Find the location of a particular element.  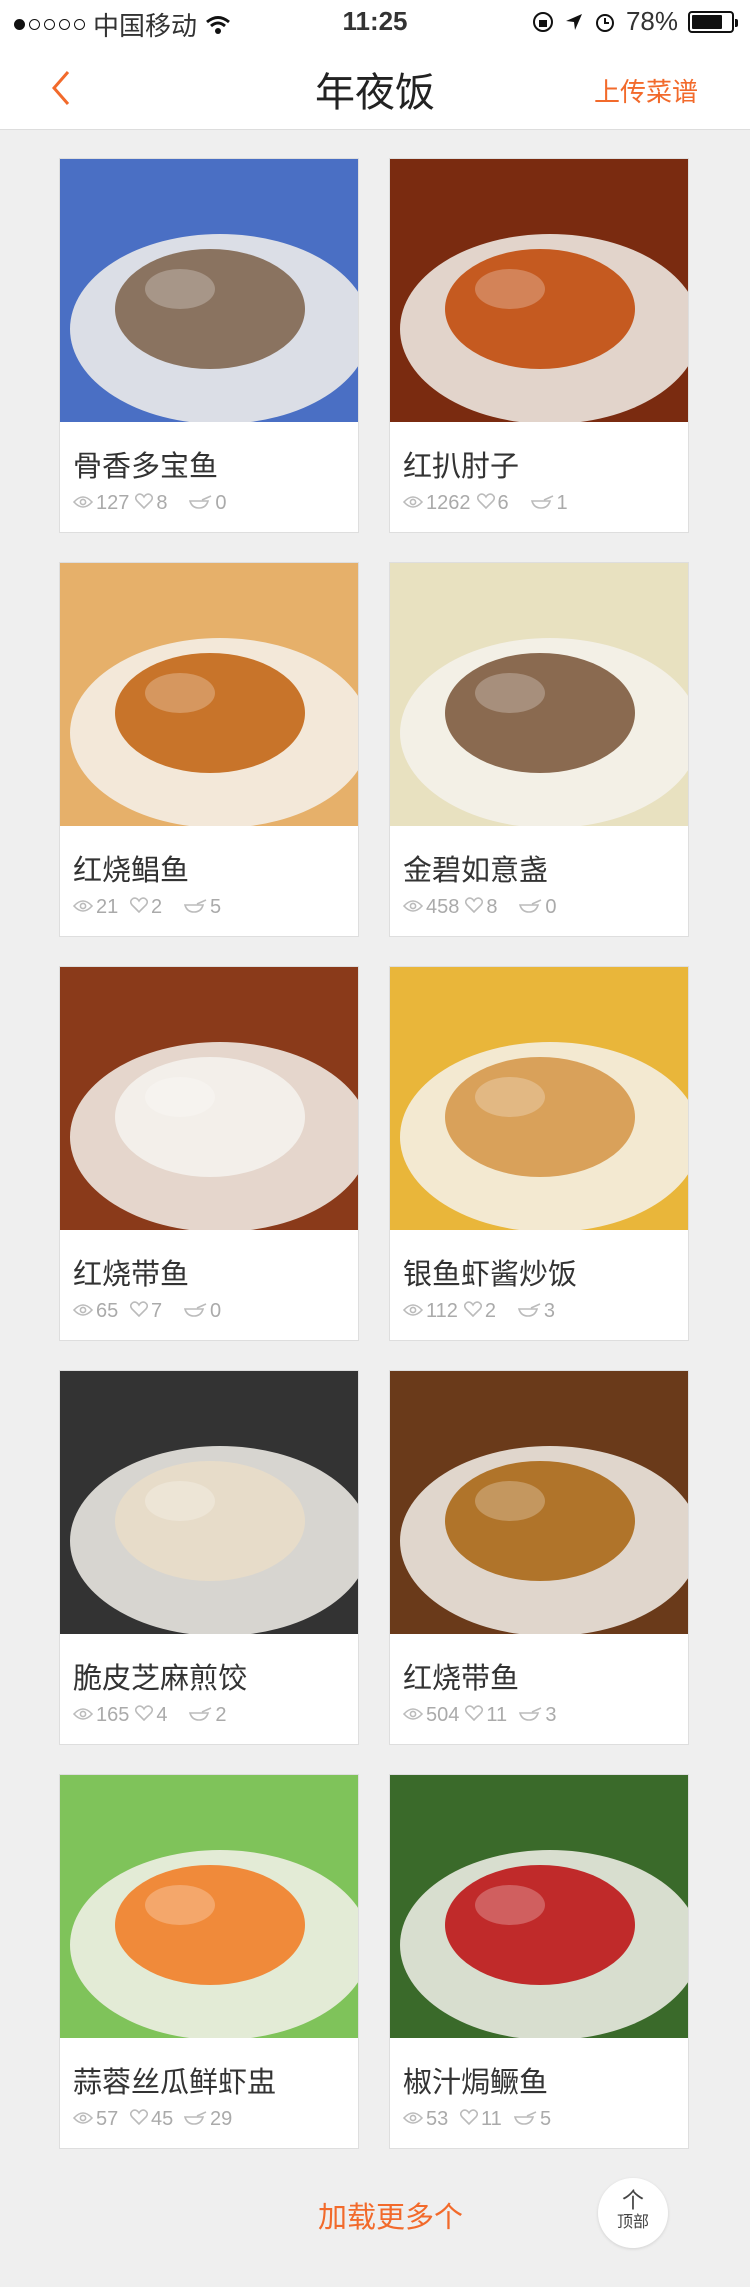

to-top-arrow-icon: 个 is located at coordinates (632, 2200).